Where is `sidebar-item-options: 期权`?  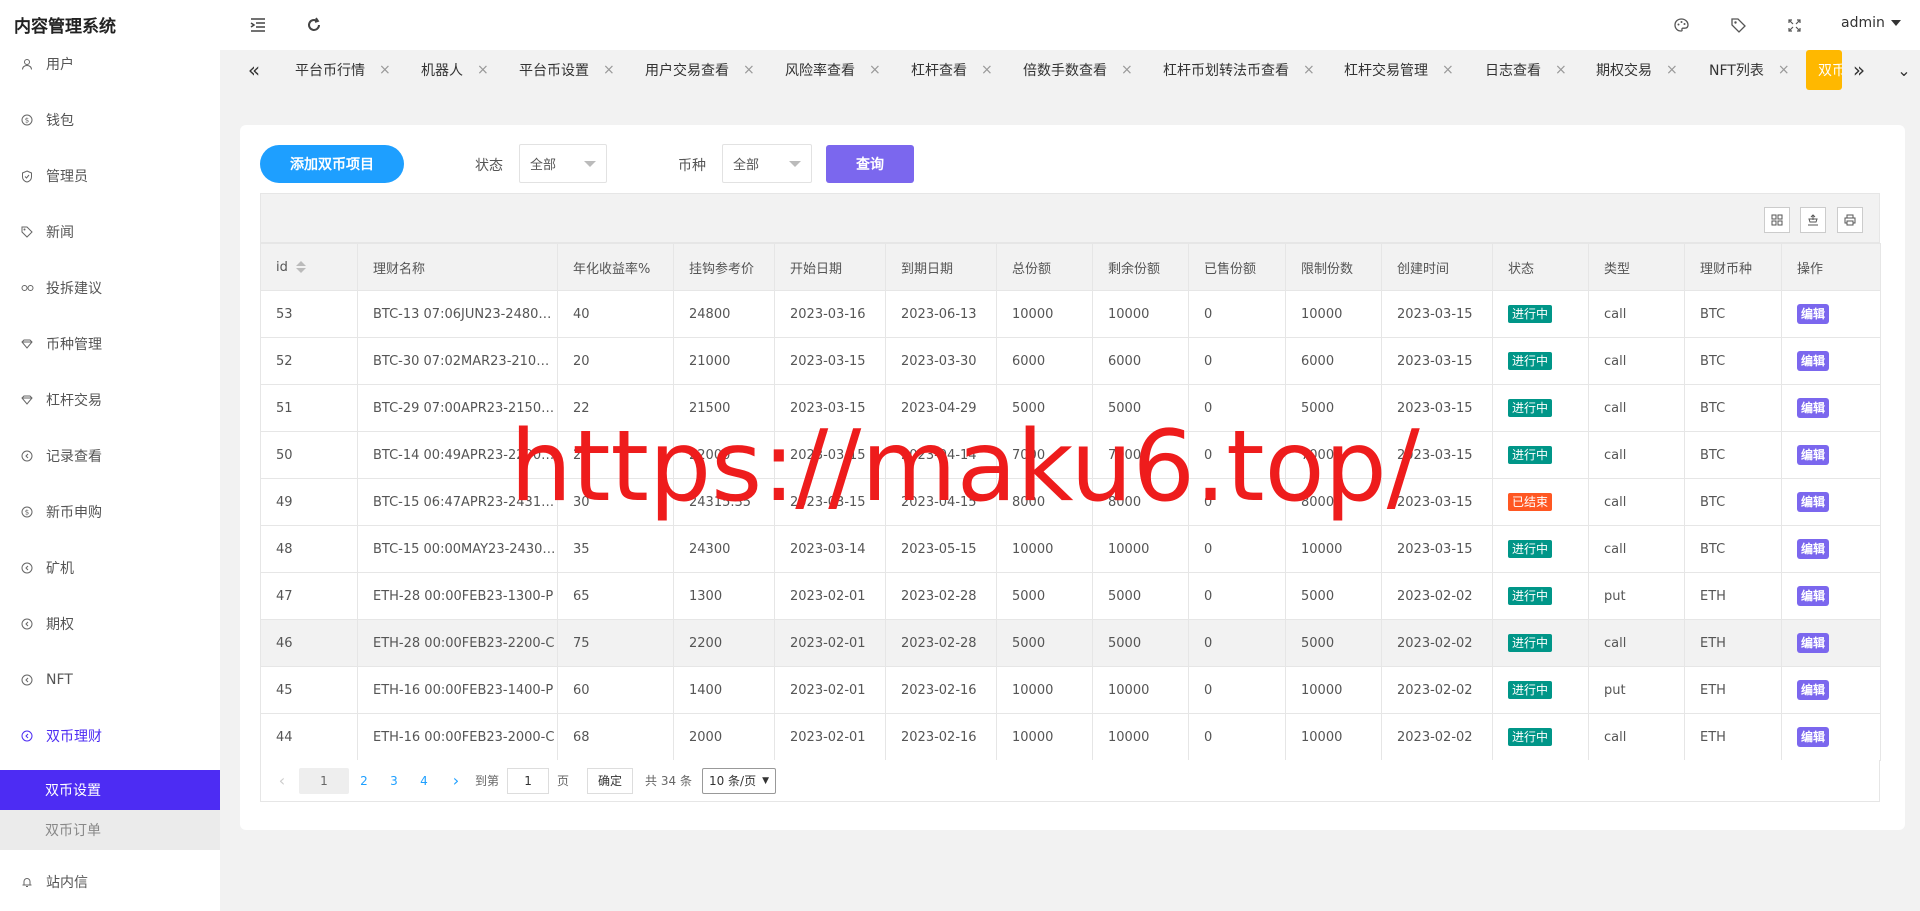 sidebar-item-options: 期权 is located at coordinates (110, 624).